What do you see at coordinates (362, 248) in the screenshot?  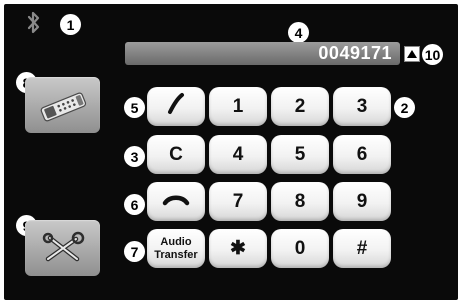 I see `key-hash: #` at bounding box center [362, 248].